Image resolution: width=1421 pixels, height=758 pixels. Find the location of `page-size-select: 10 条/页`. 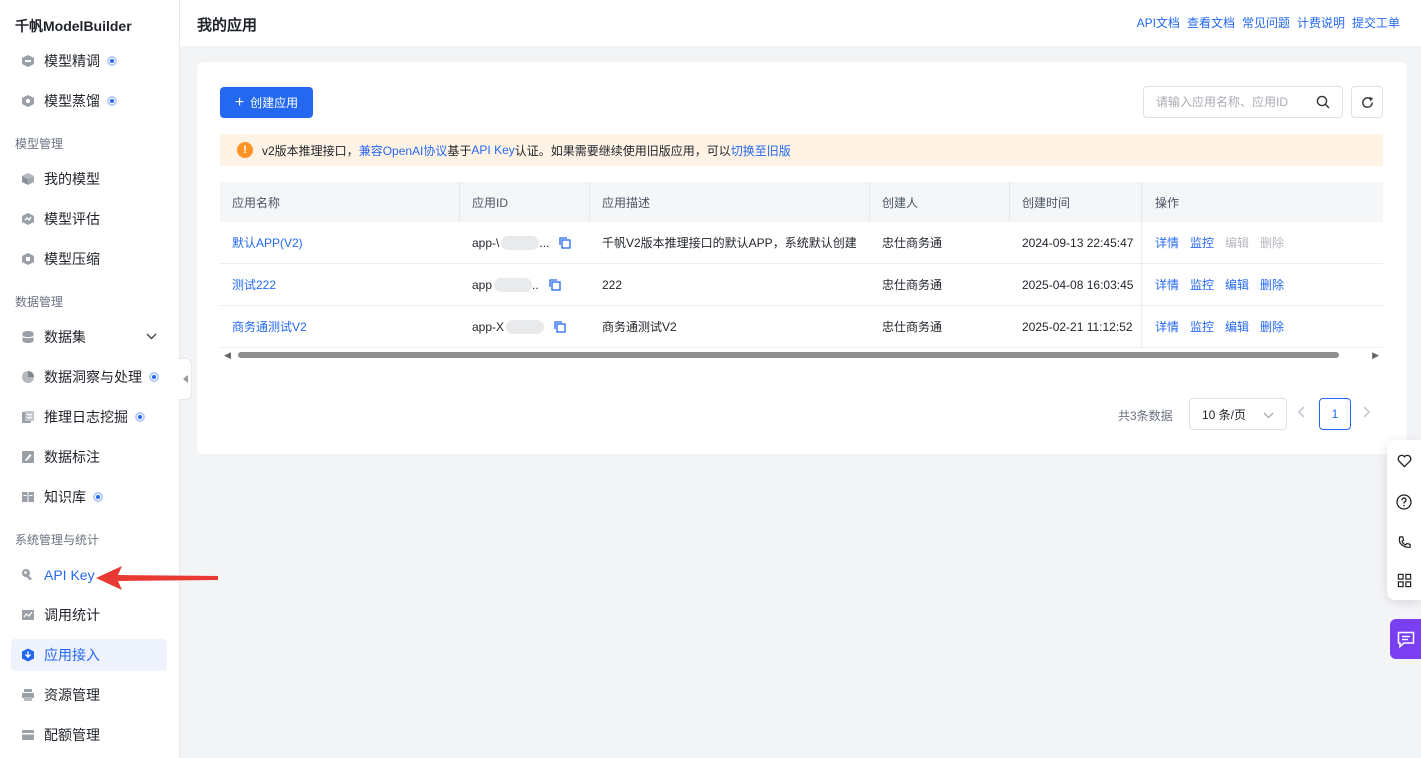

page-size-select: 10 条/页 is located at coordinates (1238, 414).